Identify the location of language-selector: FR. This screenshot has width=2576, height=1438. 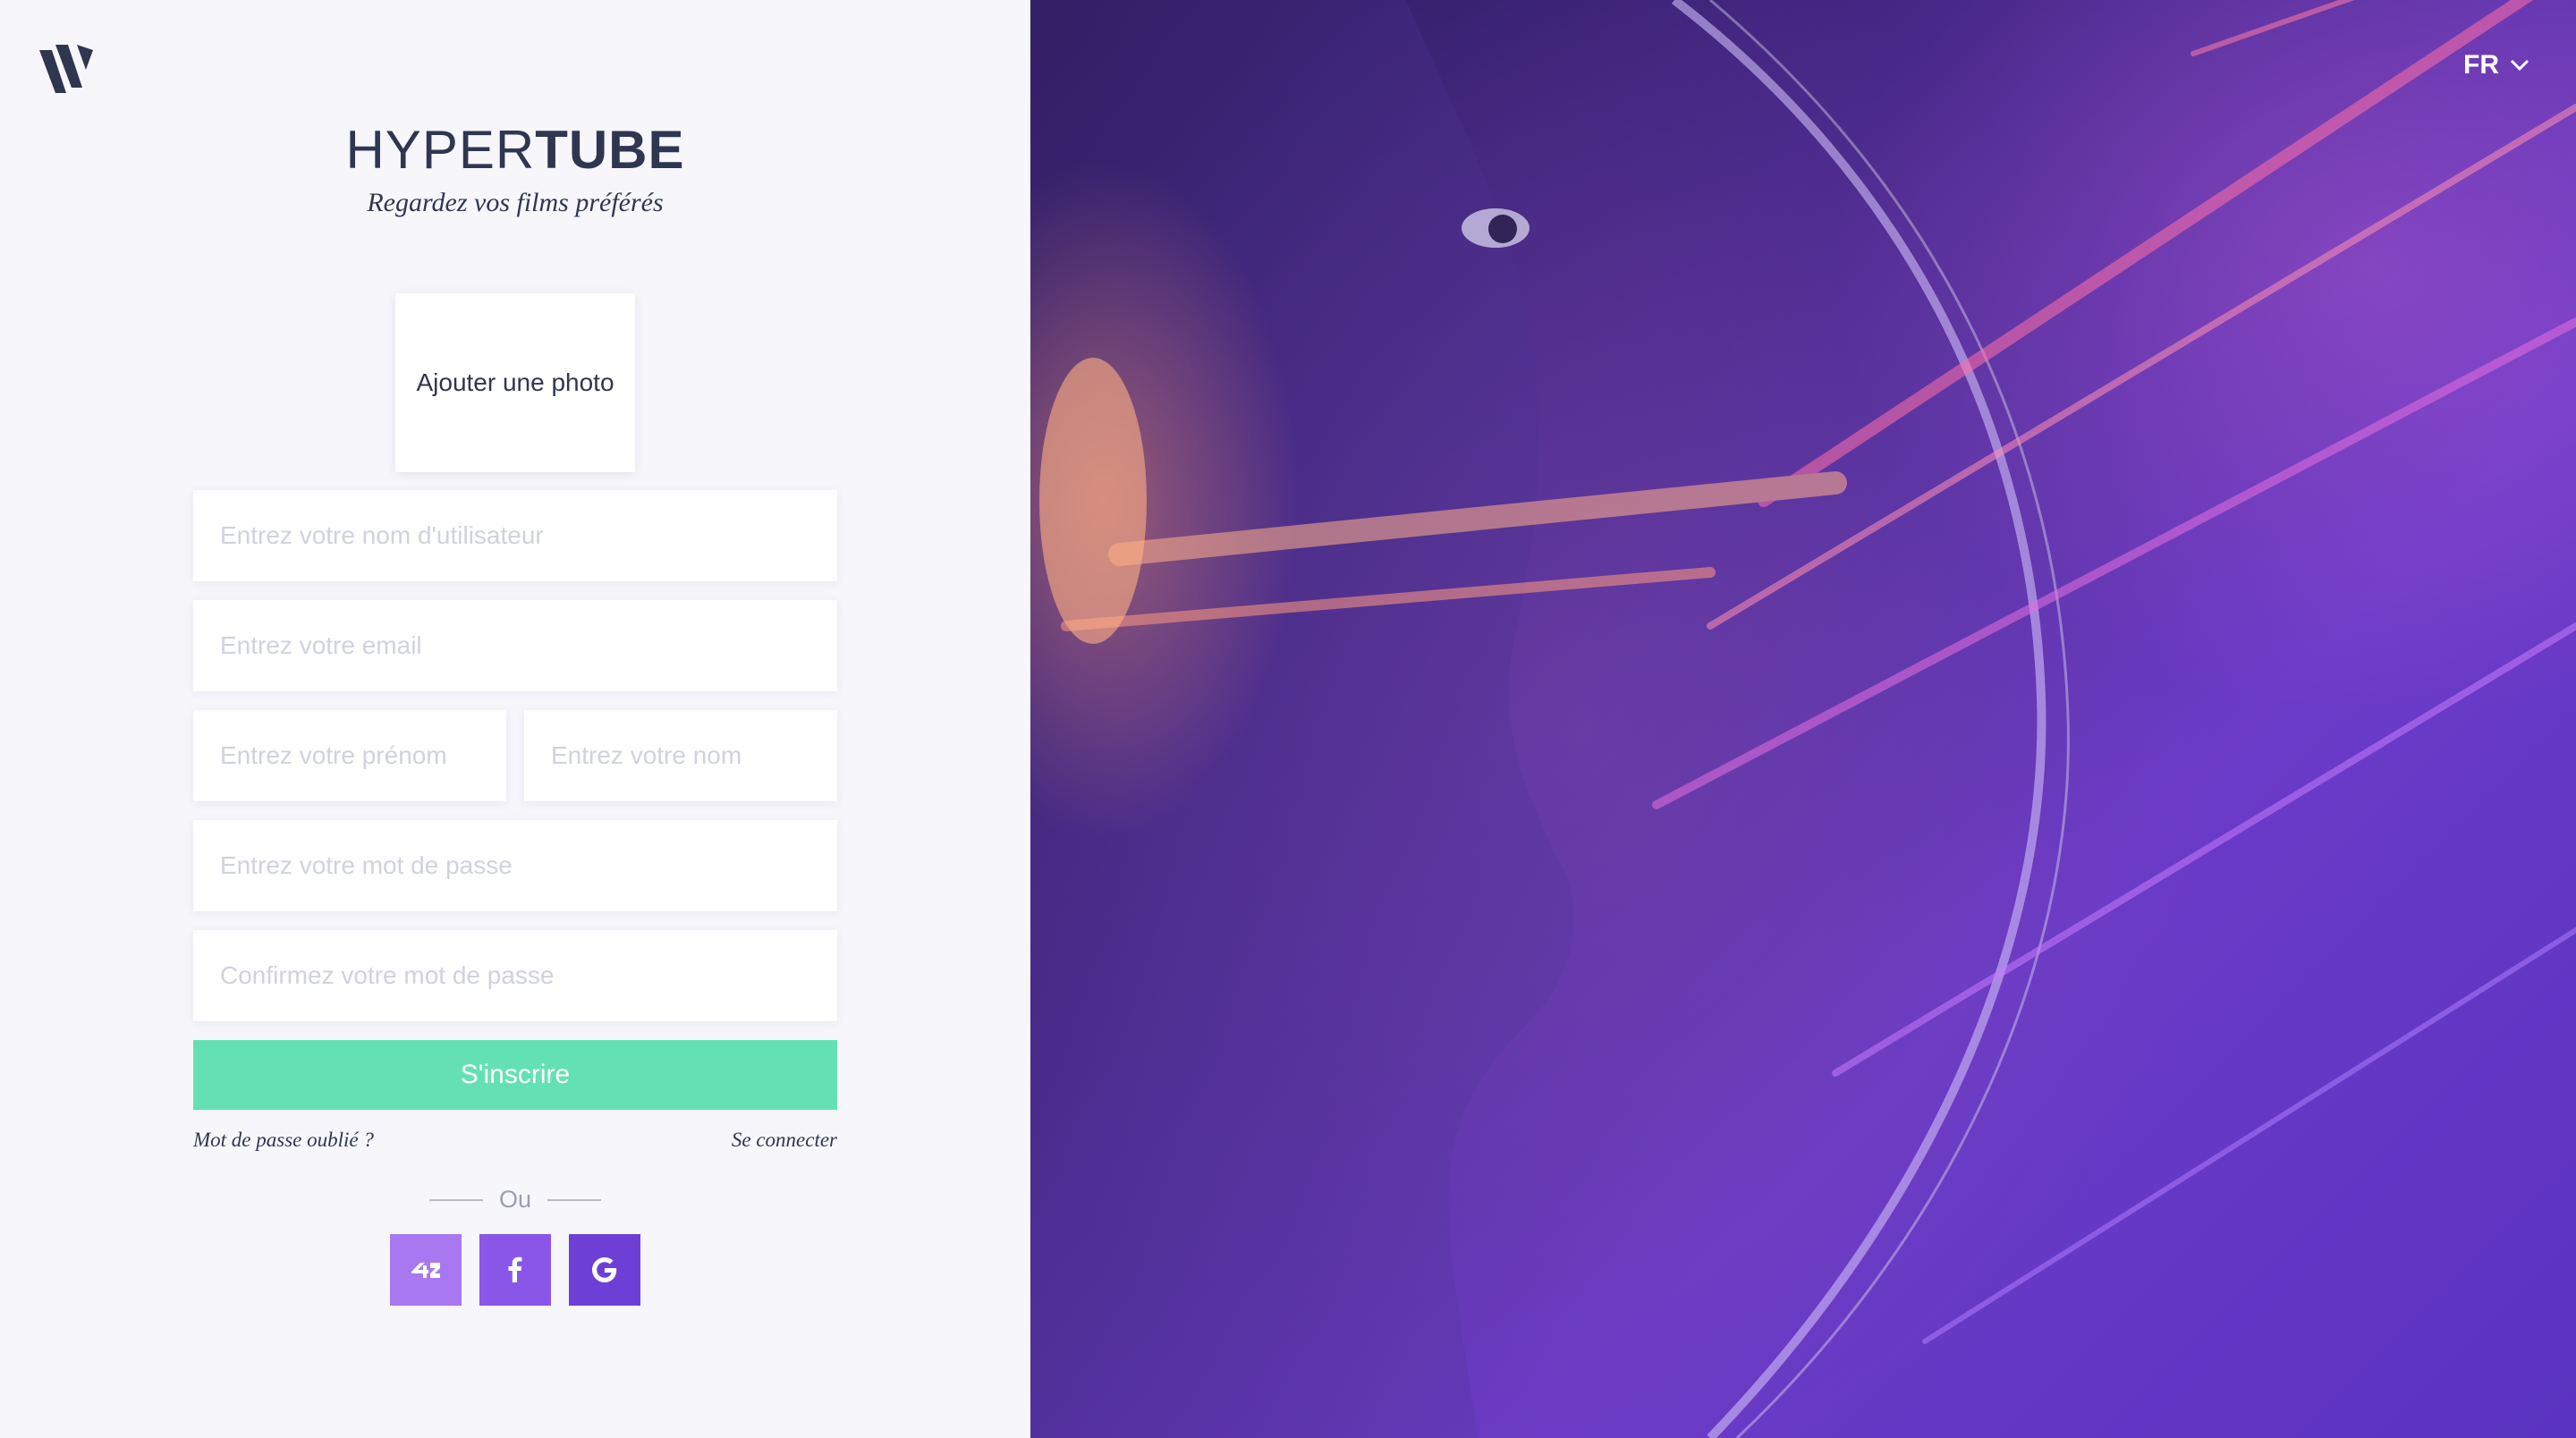
(2496, 65).